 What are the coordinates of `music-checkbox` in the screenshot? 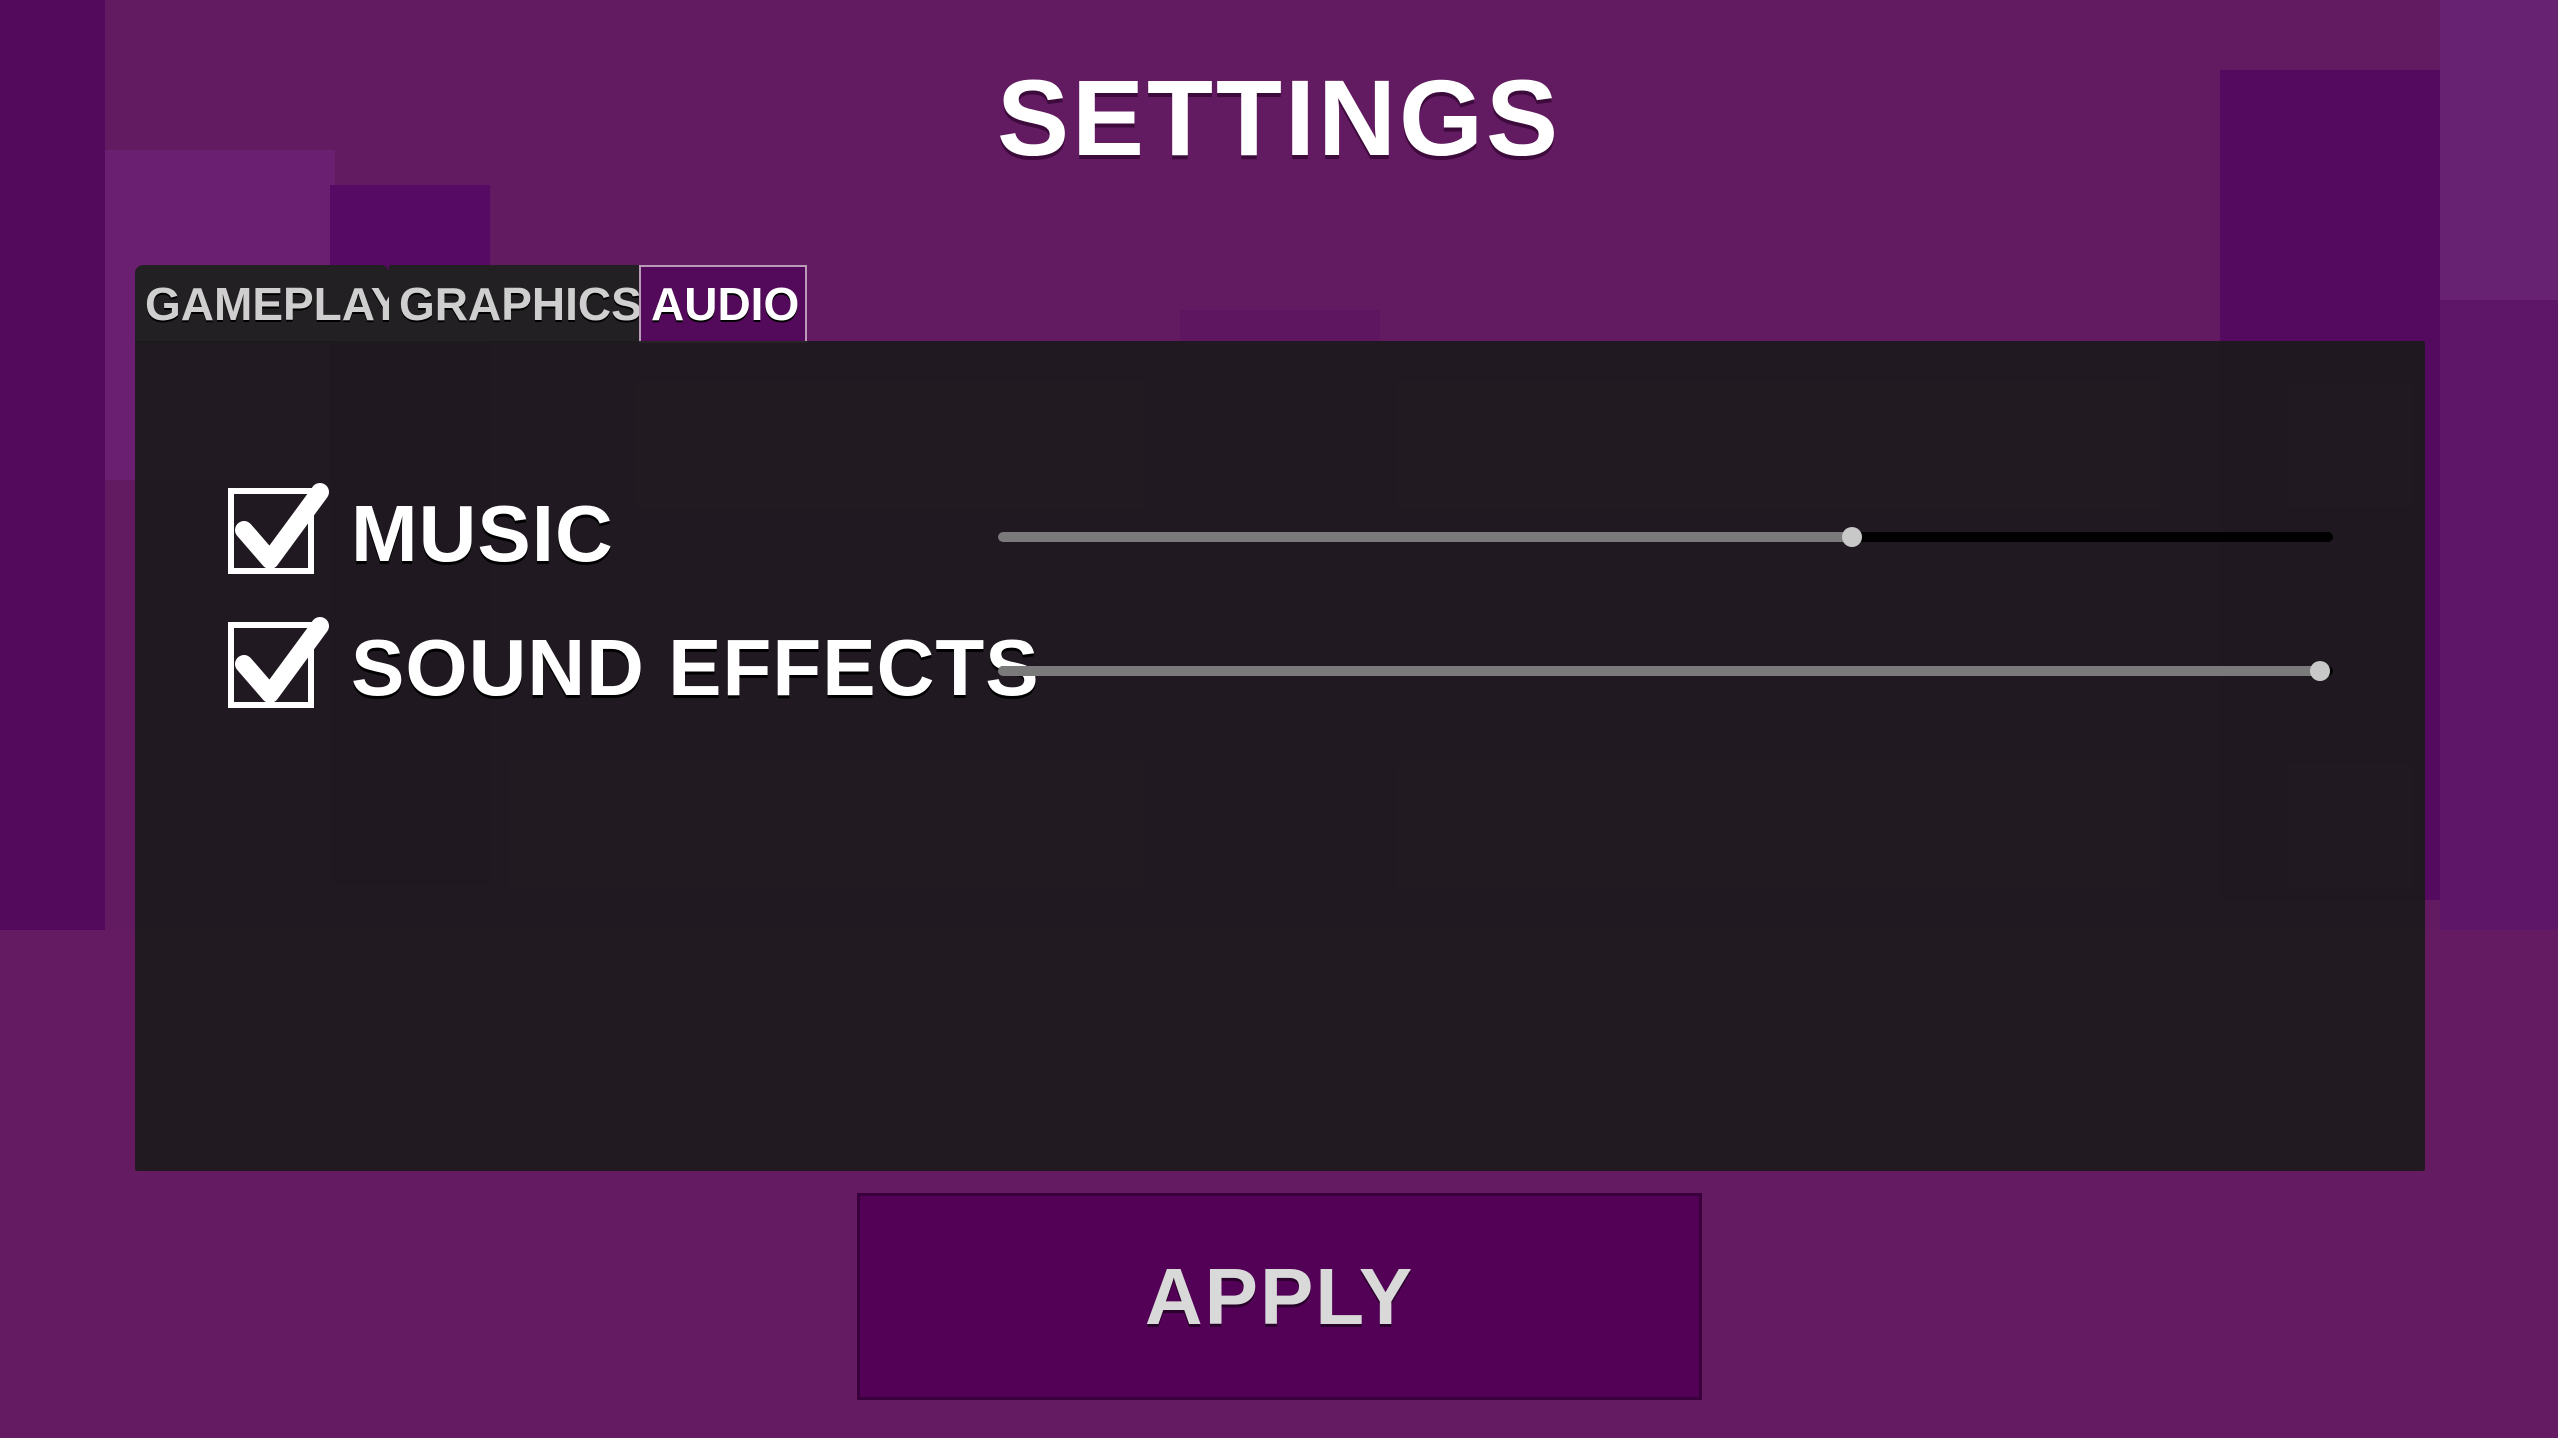 It's located at (278, 528).